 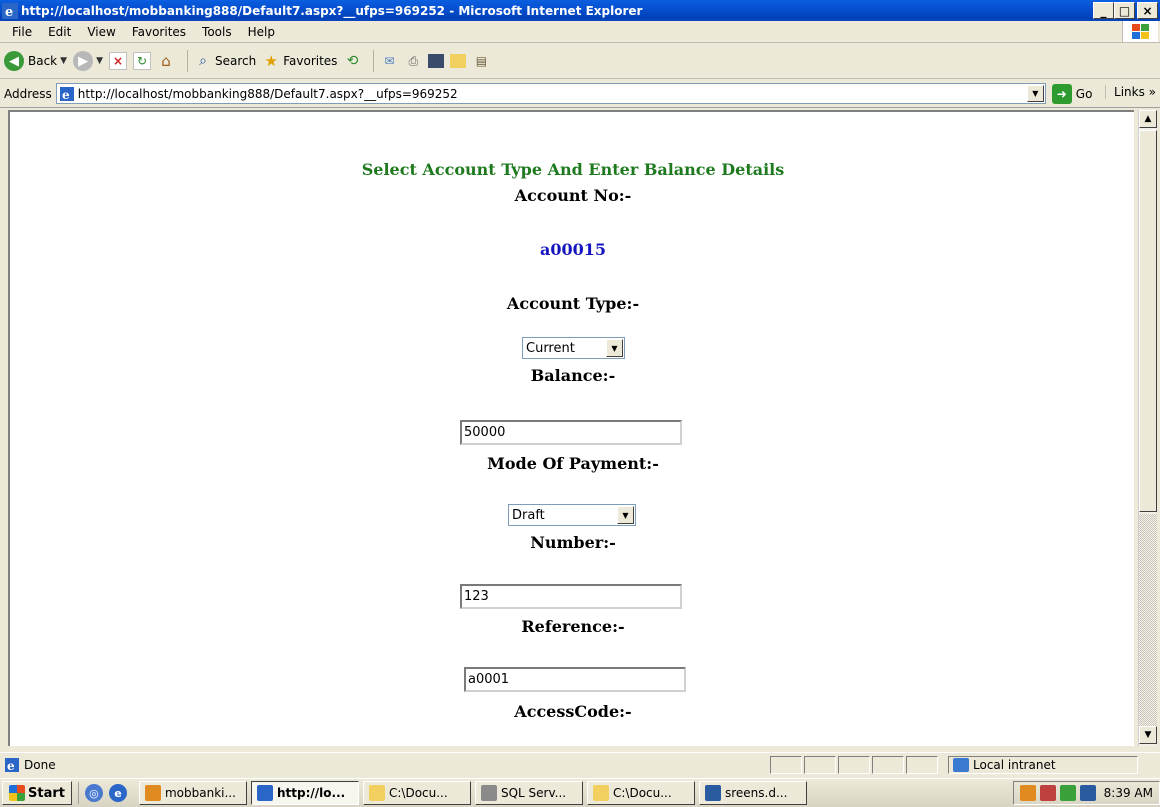 What do you see at coordinates (575, 679) in the screenshot?
I see `reference-input: a0001` at bounding box center [575, 679].